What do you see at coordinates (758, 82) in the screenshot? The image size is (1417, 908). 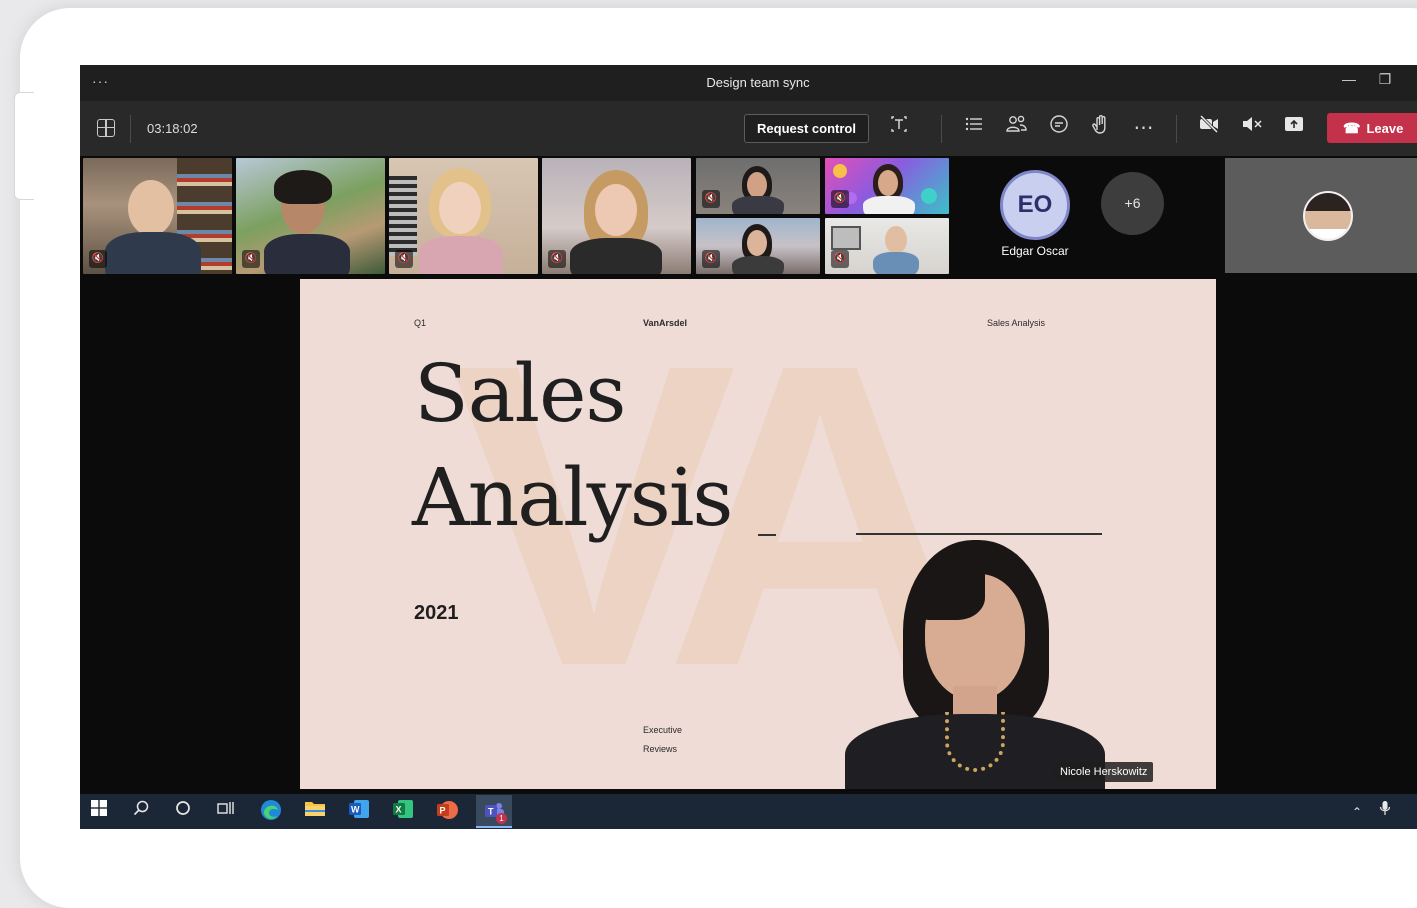 I see `window-title: Design team sync` at bounding box center [758, 82].